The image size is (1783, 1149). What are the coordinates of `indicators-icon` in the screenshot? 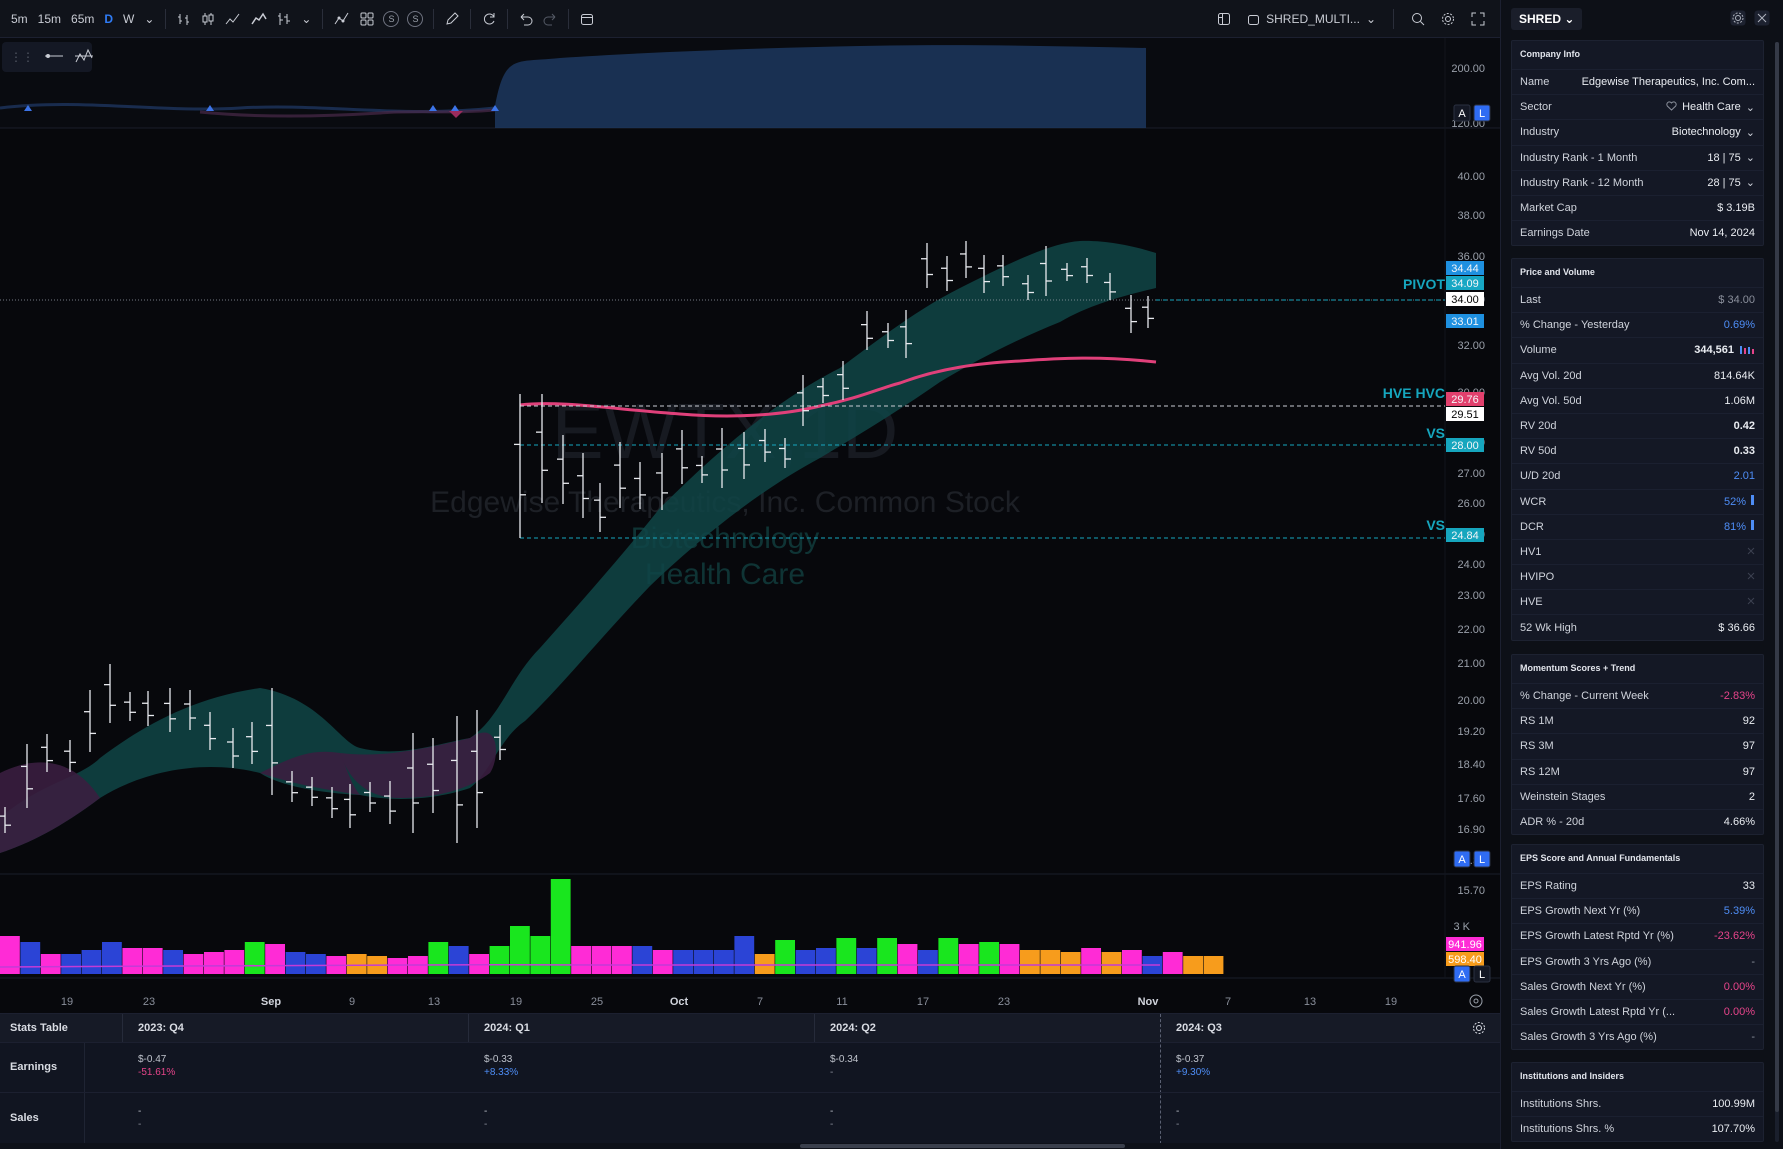 It's located at (342, 19).